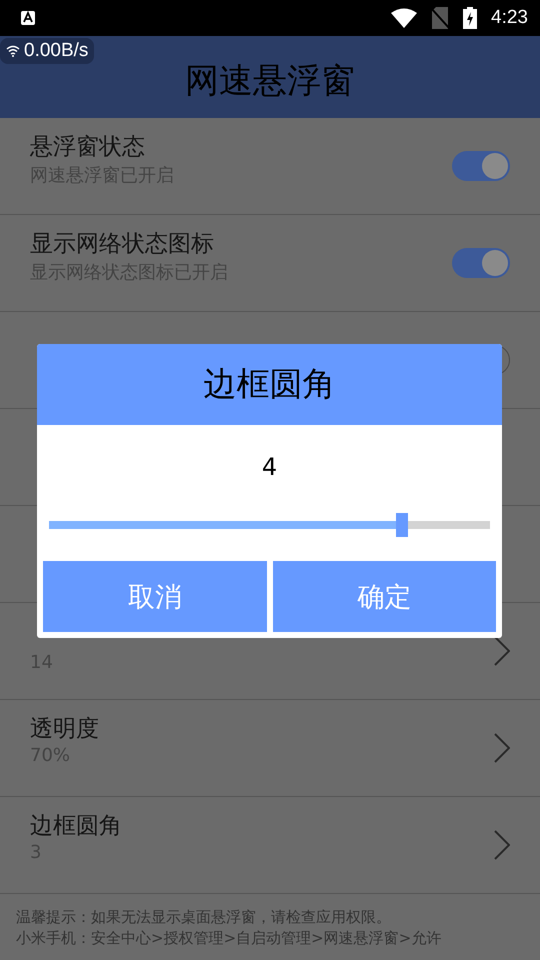 The width and height of the screenshot is (540, 960). I want to click on setting-title: 悬浮窗状态, so click(88, 147).